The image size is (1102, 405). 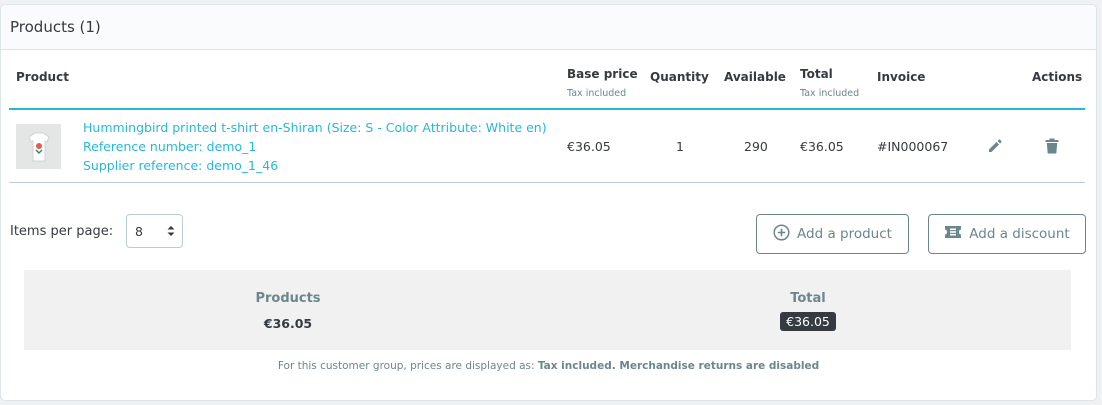 What do you see at coordinates (1057, 77) in the screenshot?
I see `header-actions: Actions` at bounding box center [1057, 77].